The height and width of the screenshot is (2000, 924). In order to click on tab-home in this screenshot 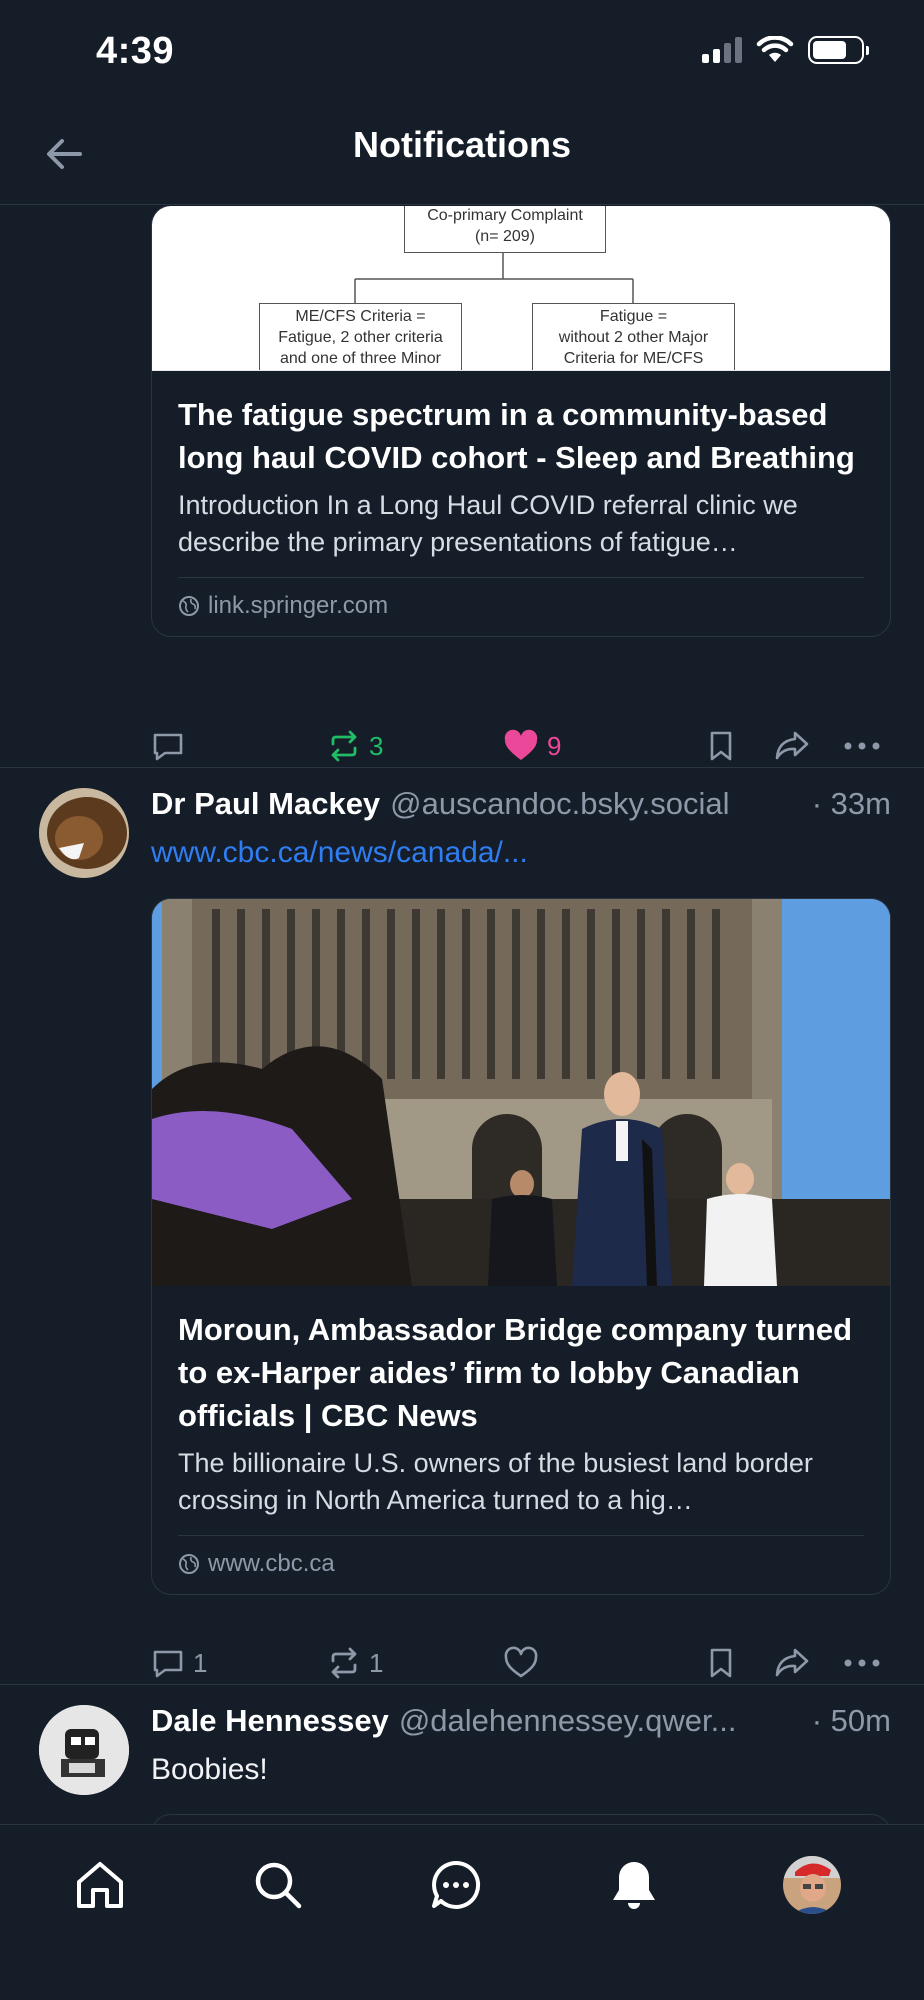, I will do `click(100, 1885)`.